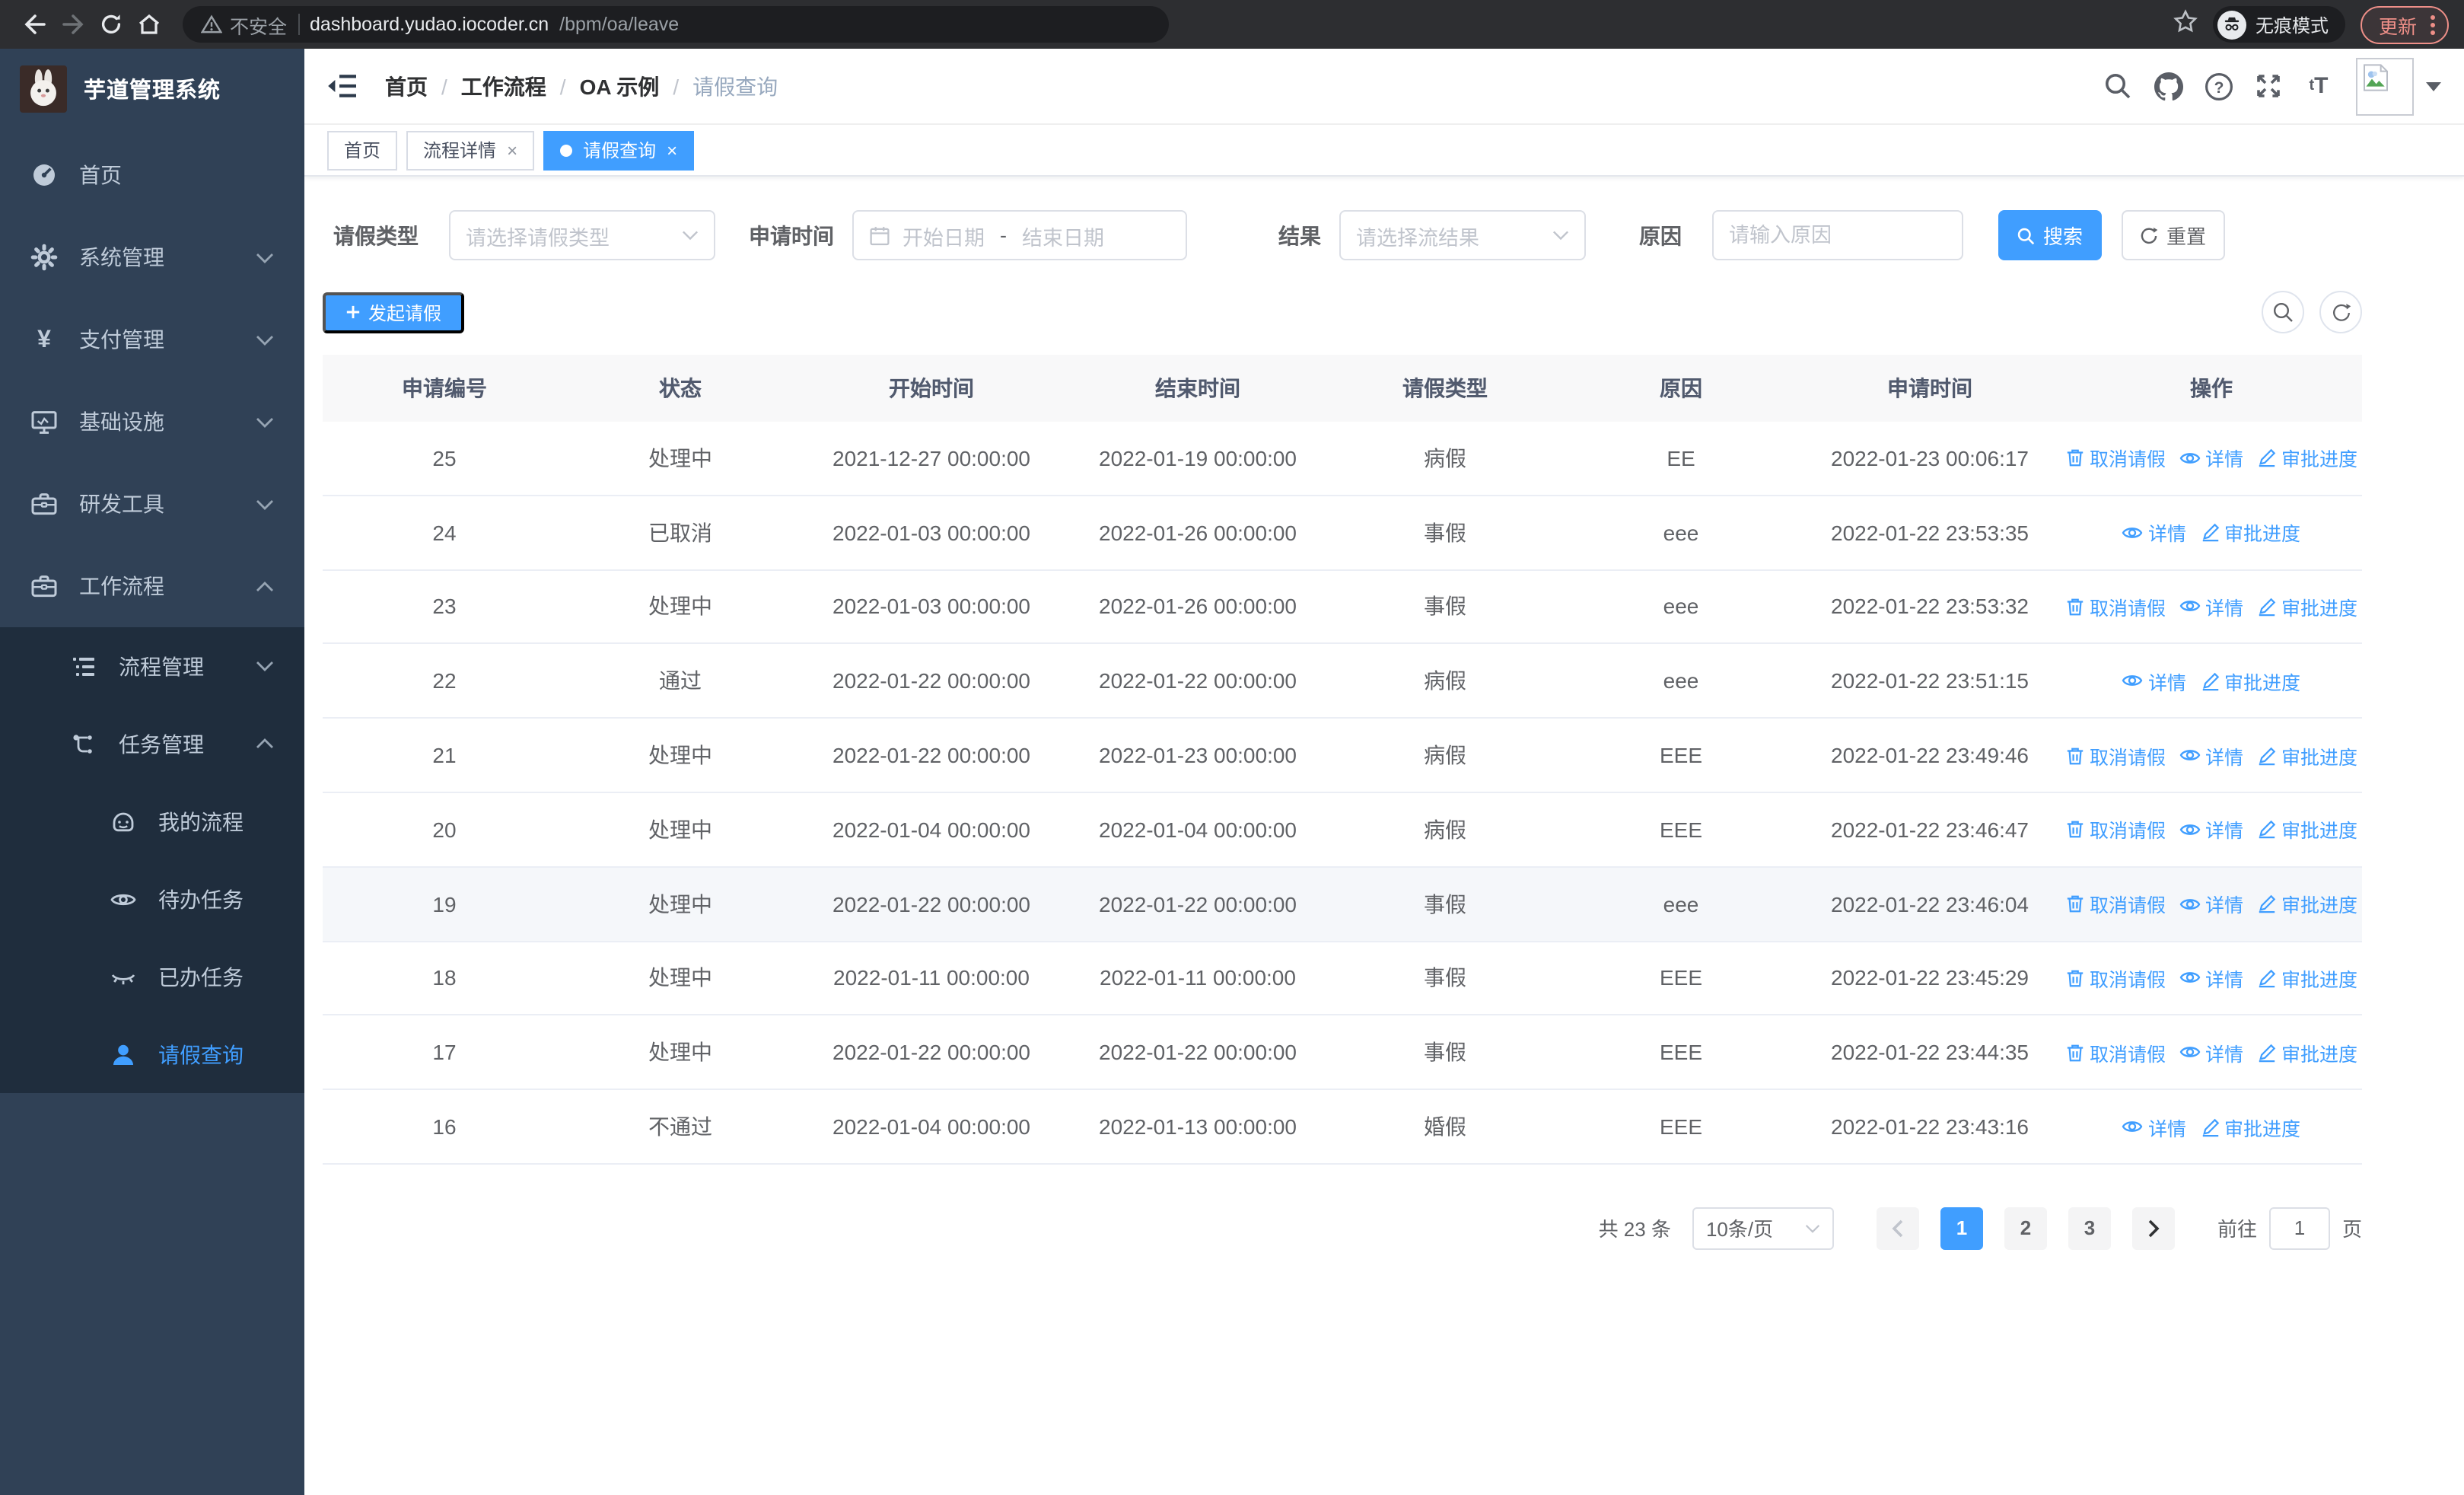 Image resolution: width=2464 pixels, height=1495 pixels. Describe the element at coordinates (680, 532) in the screenshot. I see `cell-status: 已取消` at that location.